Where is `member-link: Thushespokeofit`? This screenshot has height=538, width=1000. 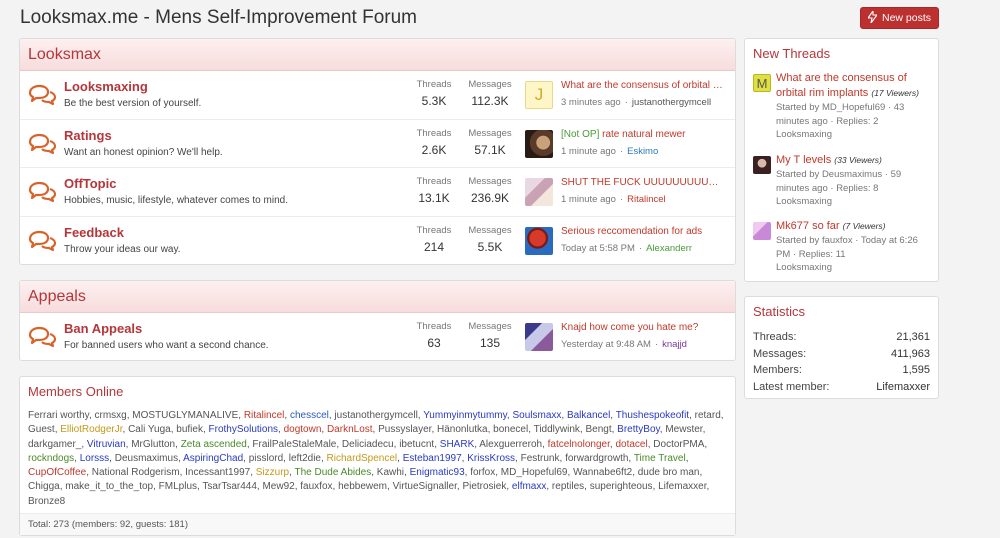 member-link: Thushespokeofit is located at coordinates (652, 415).